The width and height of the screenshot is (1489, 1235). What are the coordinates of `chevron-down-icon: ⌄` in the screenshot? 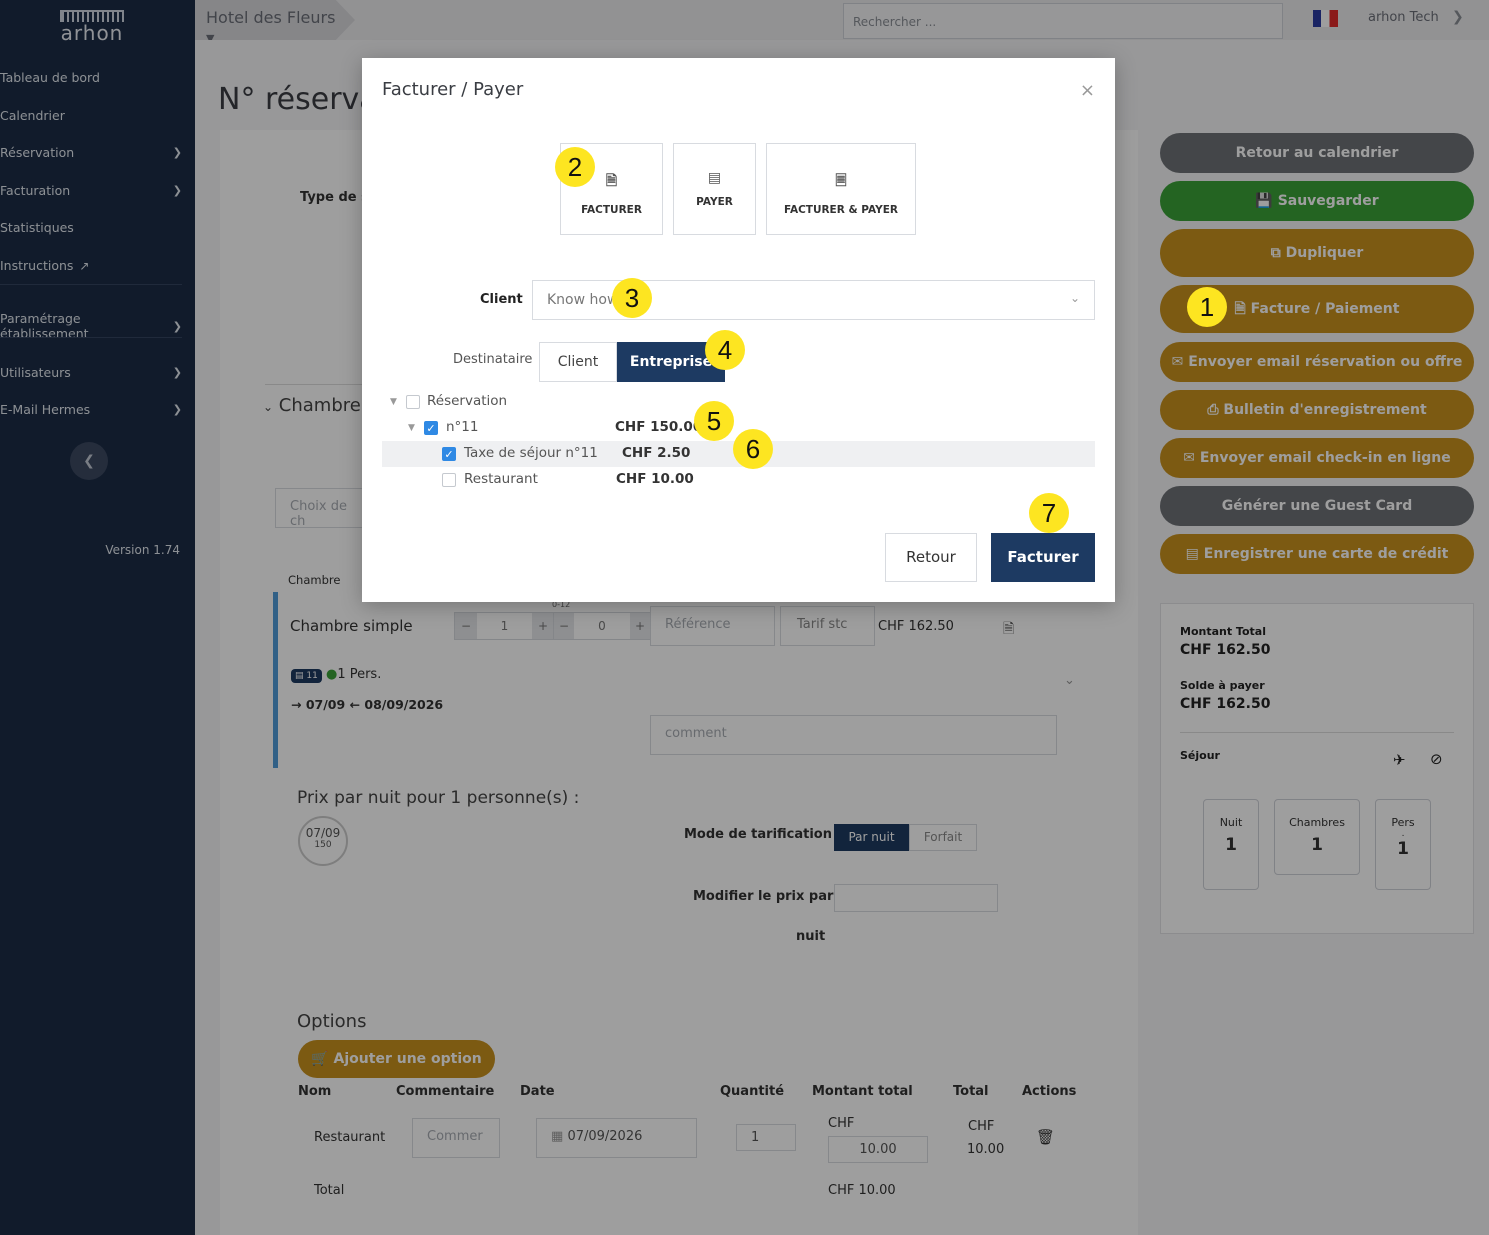 It's located at (1074, 298).